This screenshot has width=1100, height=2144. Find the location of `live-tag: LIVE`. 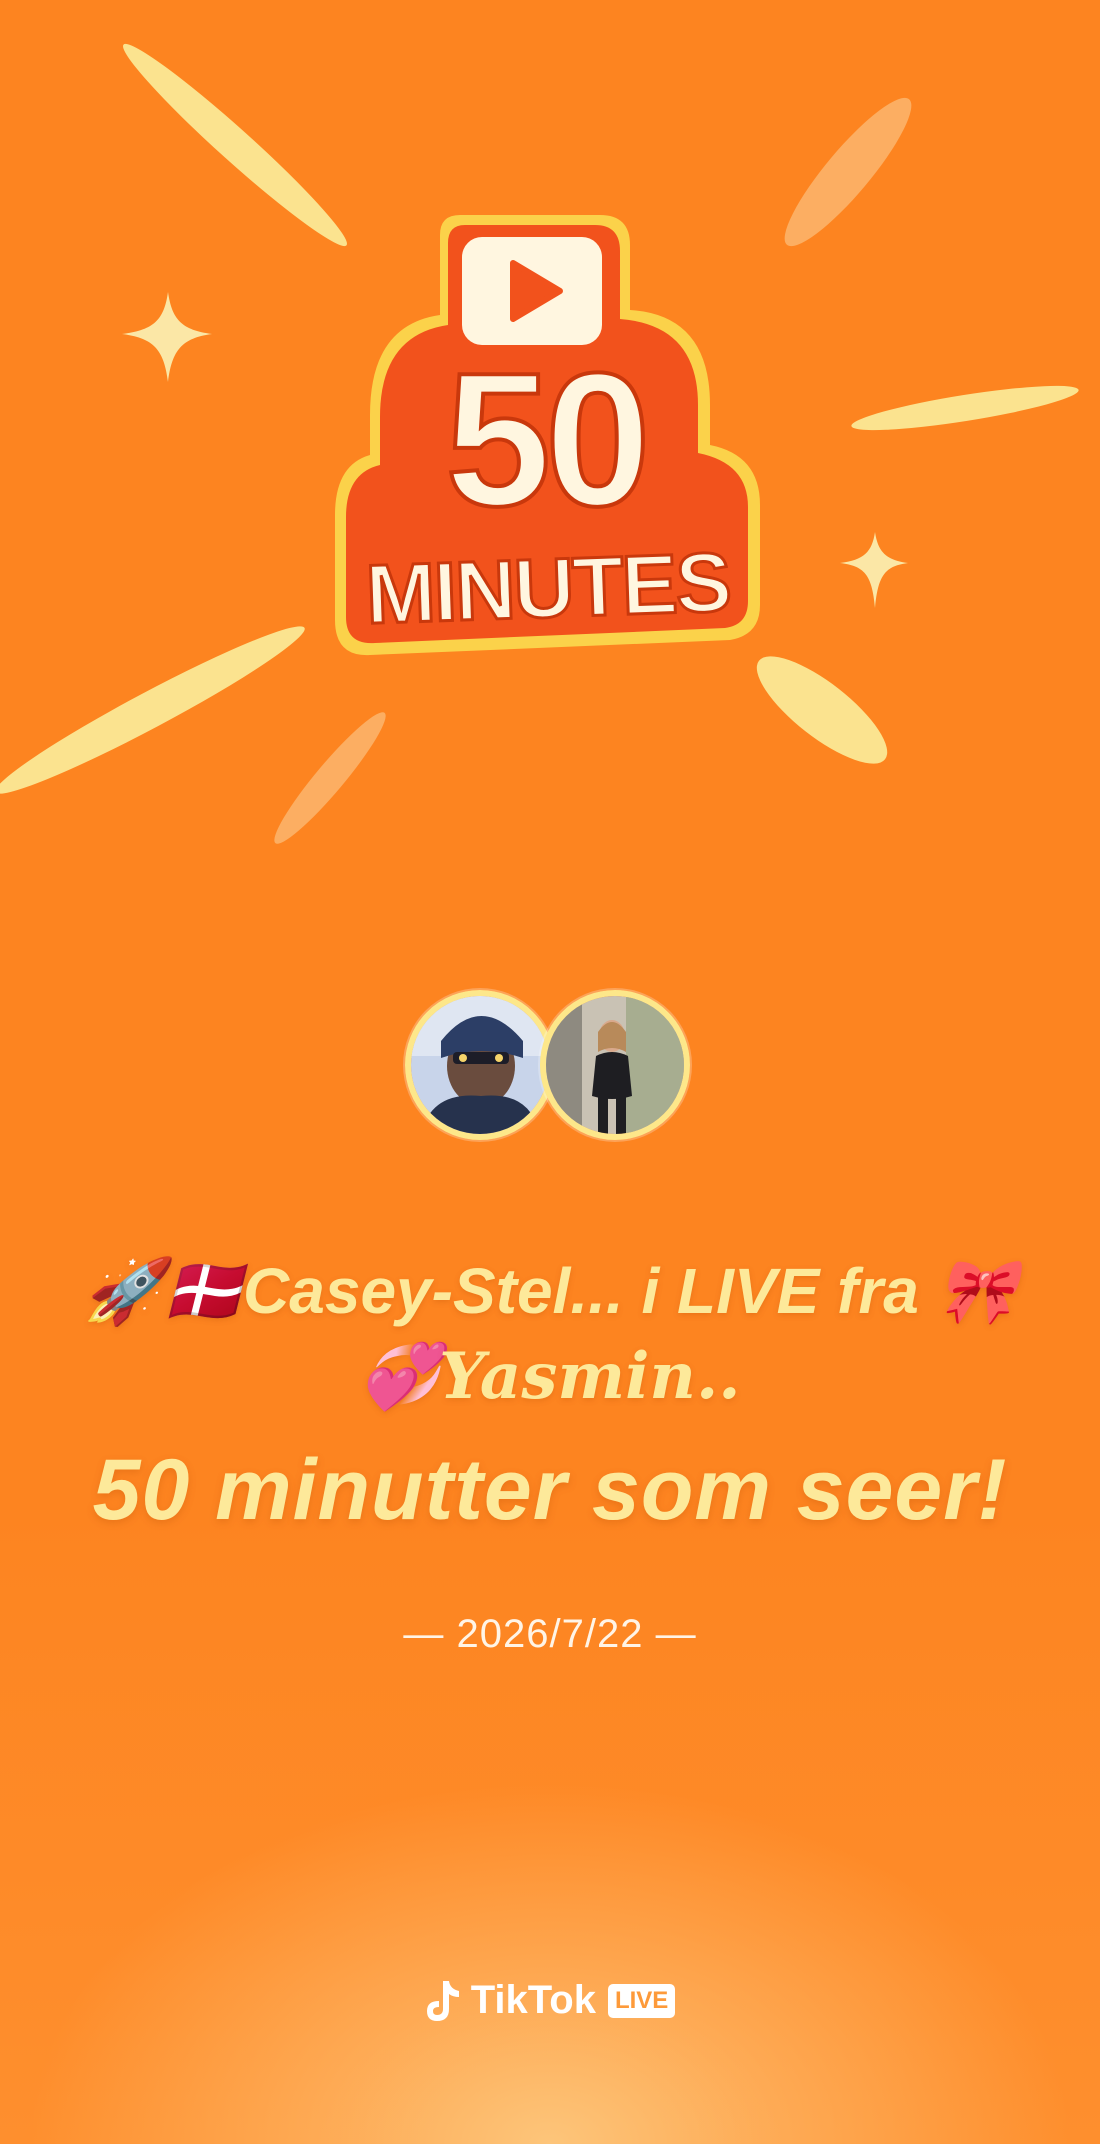

live-tag: LIVE is located at coordinates (641, 2000).